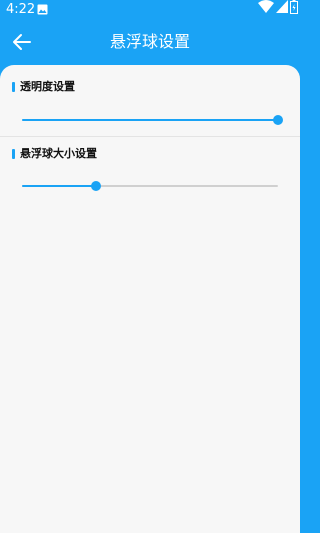 The height and width of the screenshot is (533, 320). Describe the element at coordinates (150, 136) in the screenshot. I see `divider` at that location.